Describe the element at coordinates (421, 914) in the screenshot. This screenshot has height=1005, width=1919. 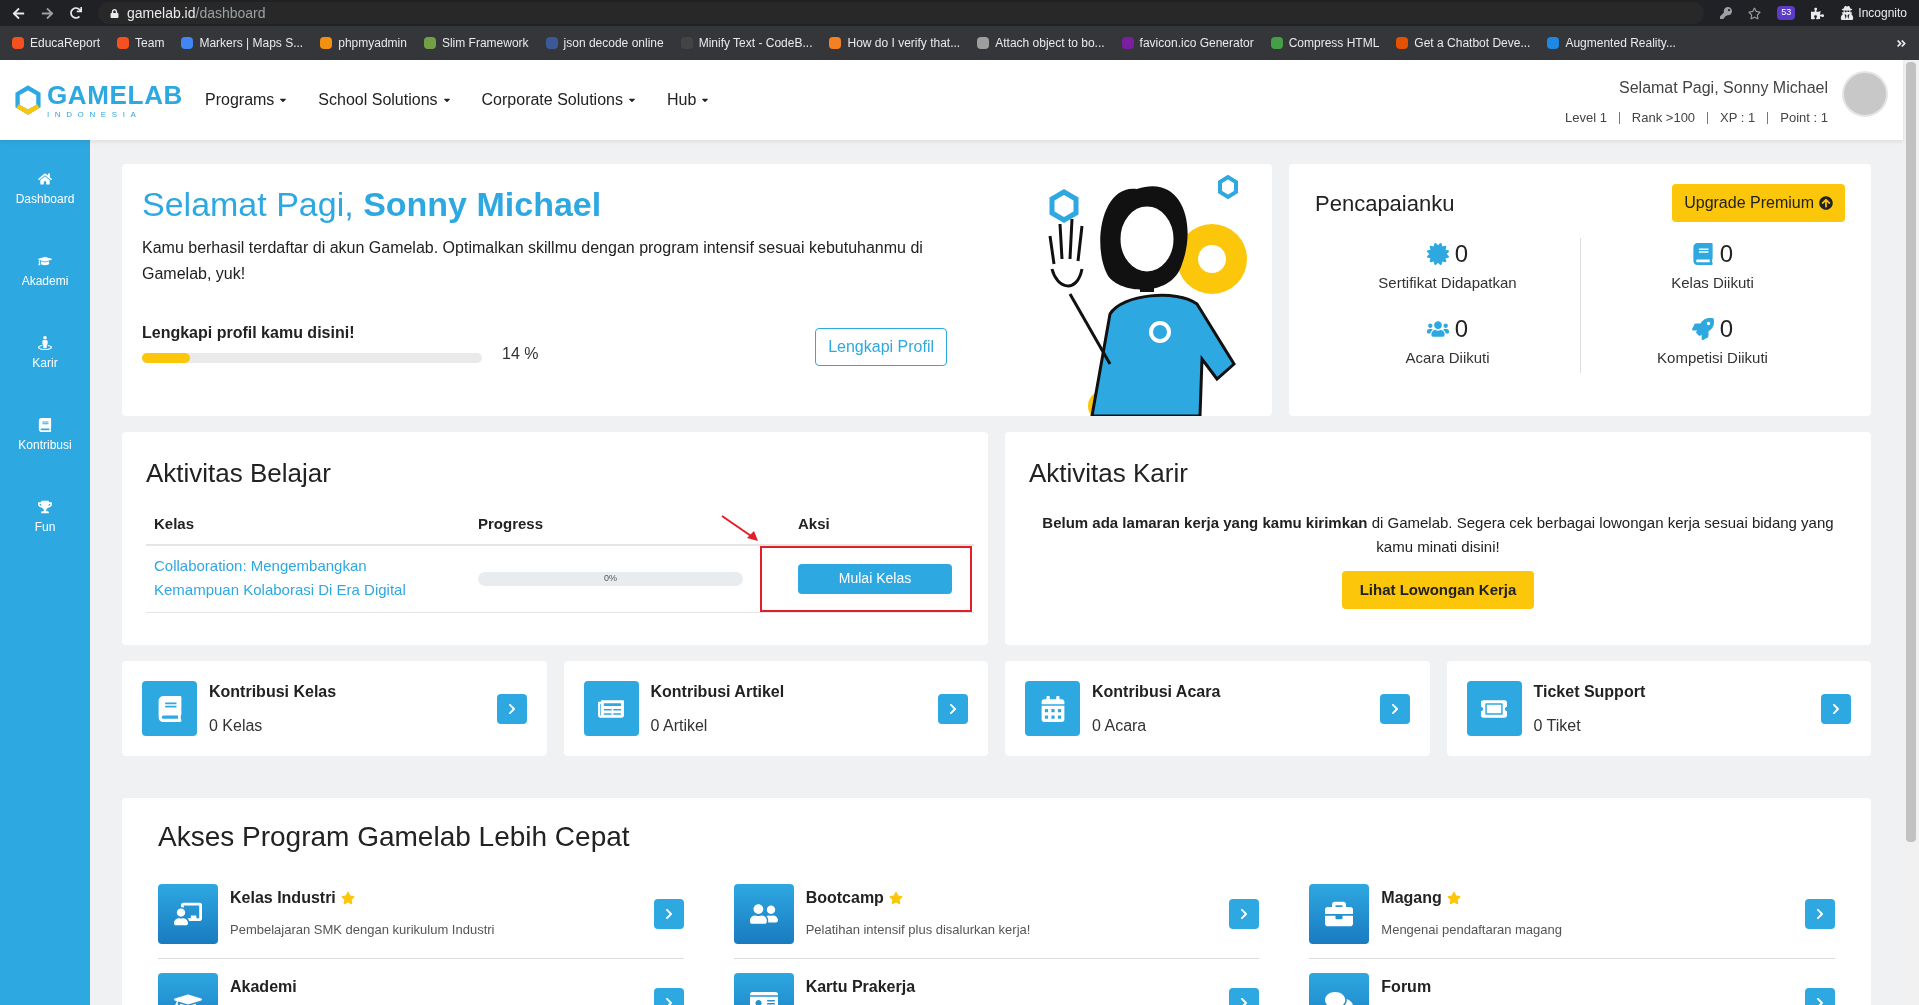
I see `program-row: Kelas Industri Pembelajaran SMK dengan kurikulum Industri` at that location.